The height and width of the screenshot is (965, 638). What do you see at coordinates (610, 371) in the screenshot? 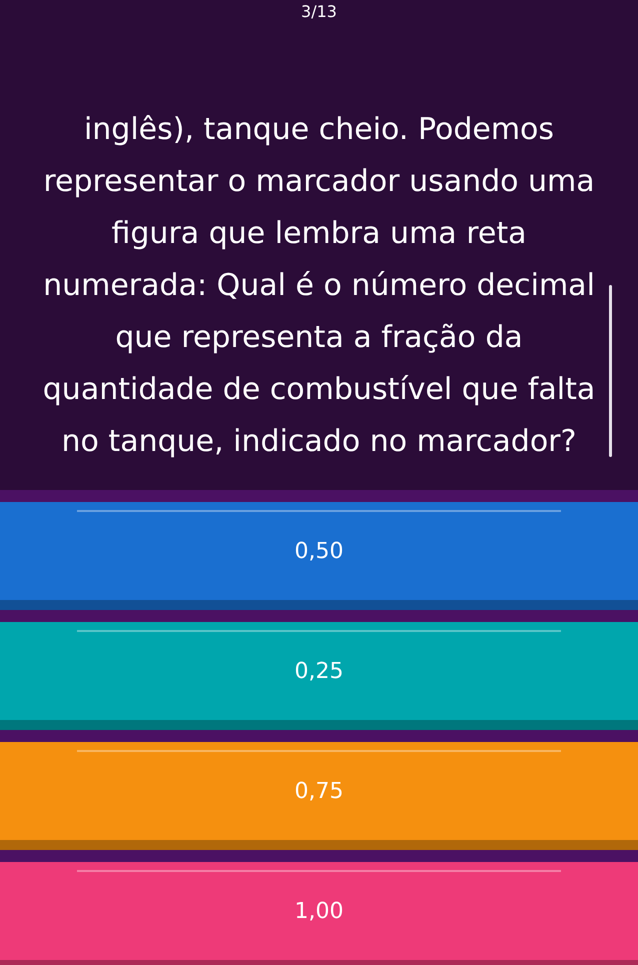
I see `scrollbar` at bounding box center [610, 371].